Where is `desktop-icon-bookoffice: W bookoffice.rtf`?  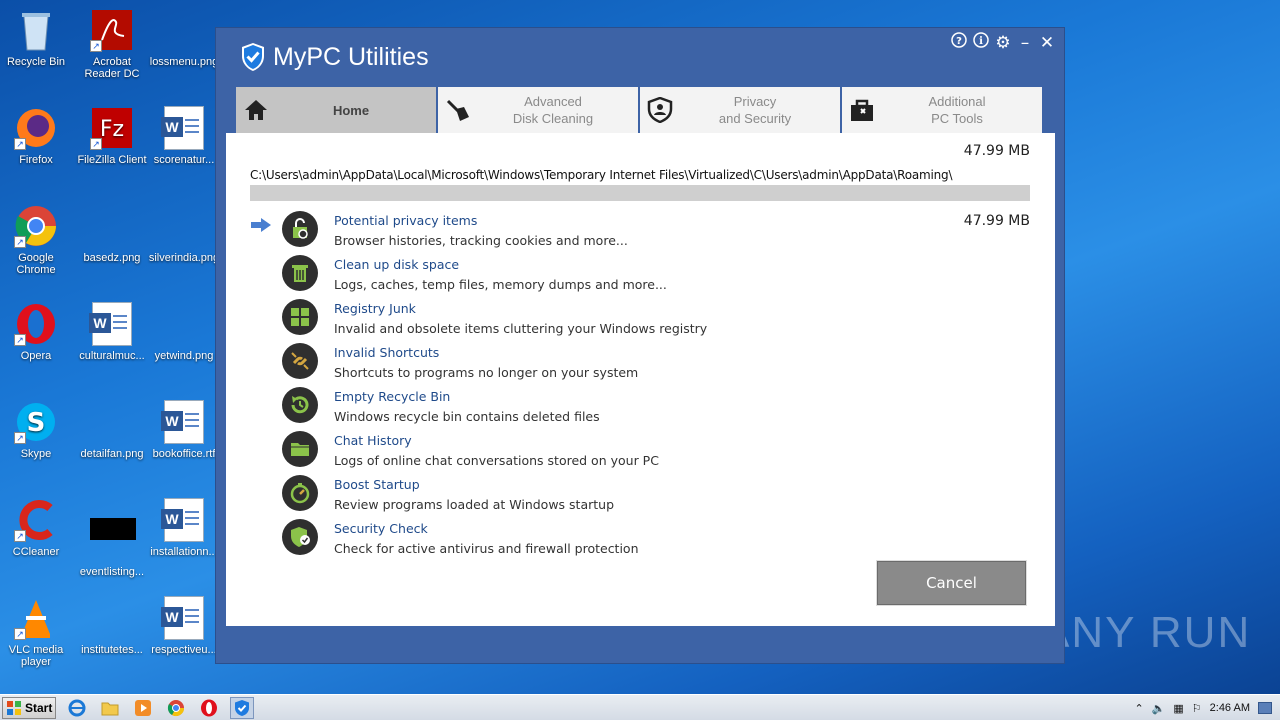 desktop-icon-bookoffice: W bookoffice.rtf is located at coordinates (184, 430).